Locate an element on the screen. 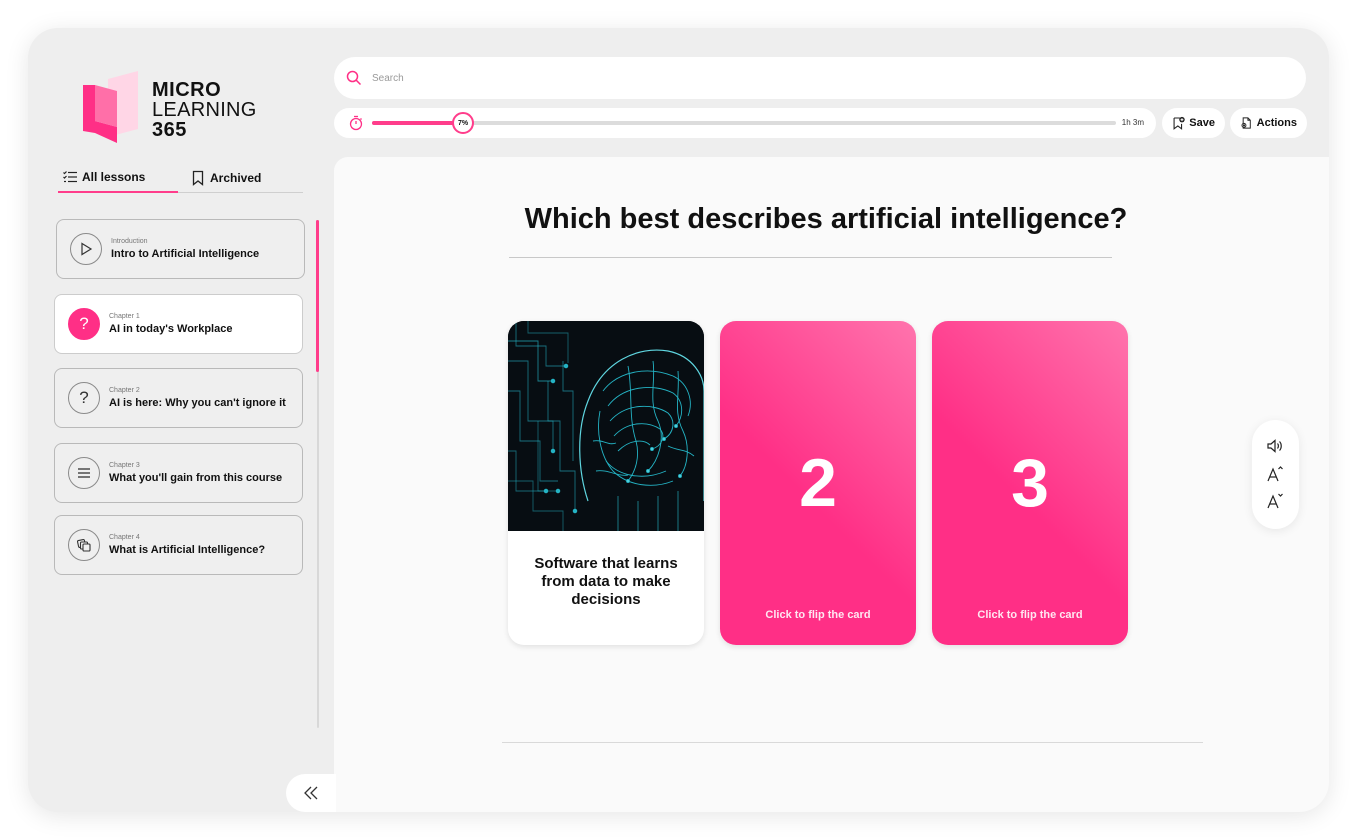  document-actions-icon is located at coordinates (1246, 123).